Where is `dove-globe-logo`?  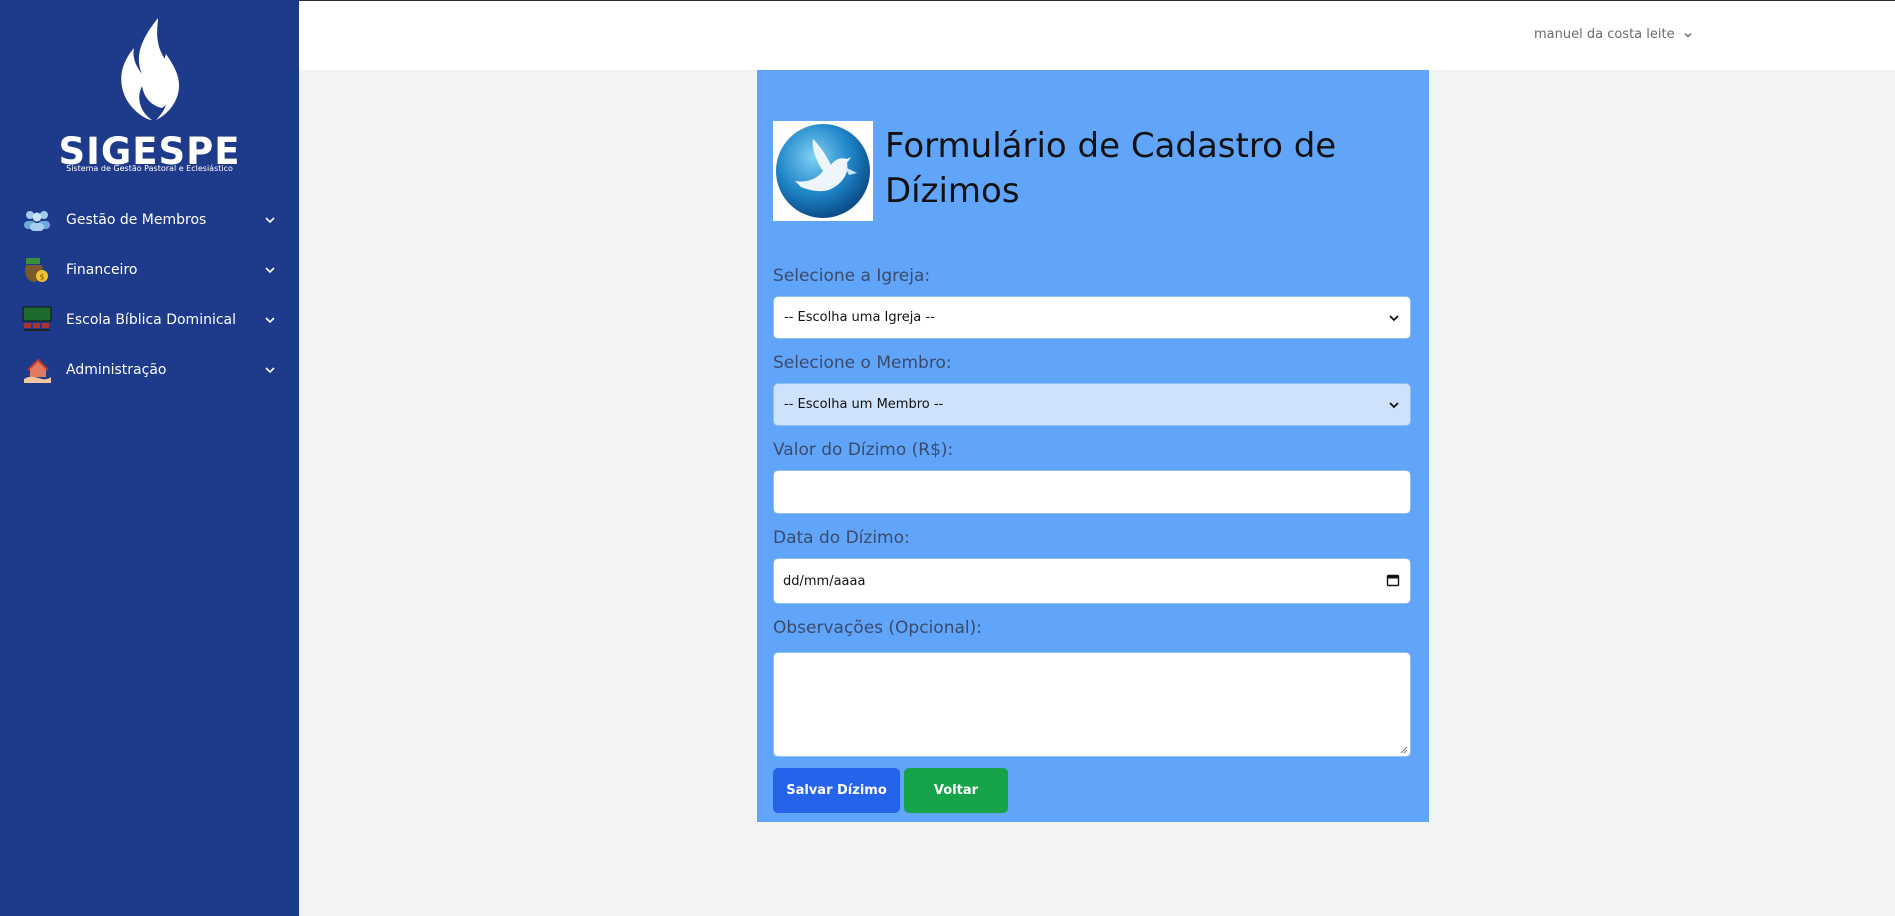
dove-globe-logo is located at coordinates (823, 171).